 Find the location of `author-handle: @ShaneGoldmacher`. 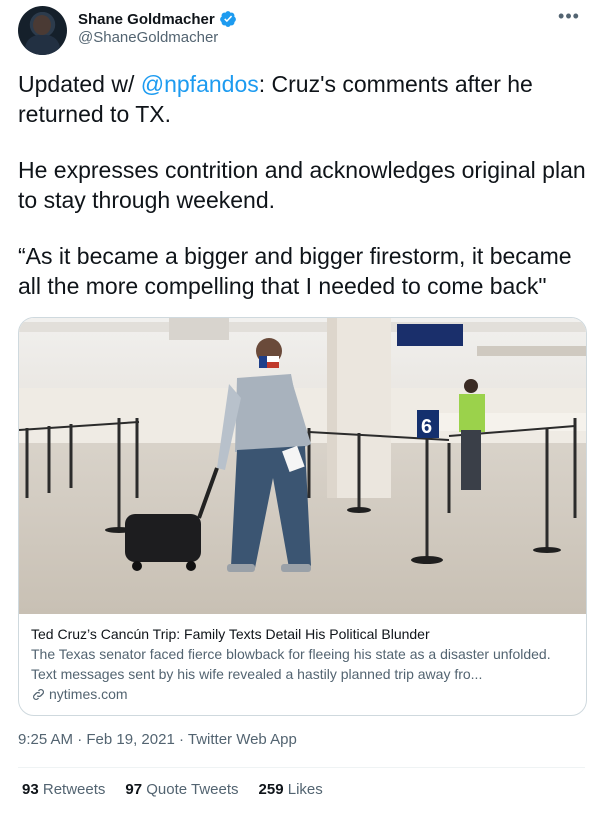

author-handle: @ShaneGoldmacher is located at coordinates (148, 37).